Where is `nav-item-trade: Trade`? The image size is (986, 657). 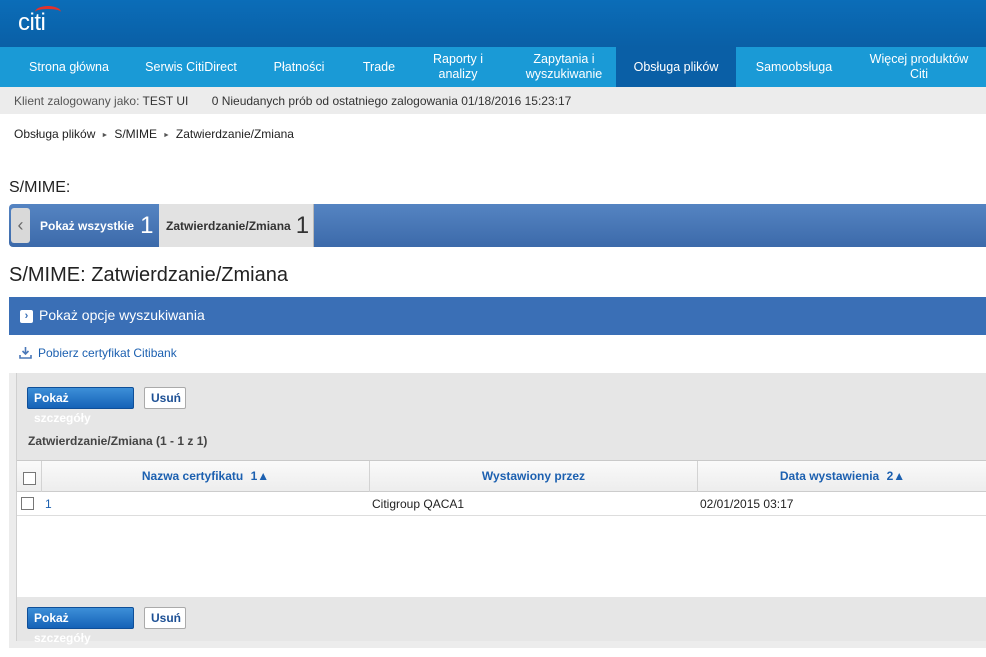
nav-item-trade: Trade is located at coordinates (379, 67).